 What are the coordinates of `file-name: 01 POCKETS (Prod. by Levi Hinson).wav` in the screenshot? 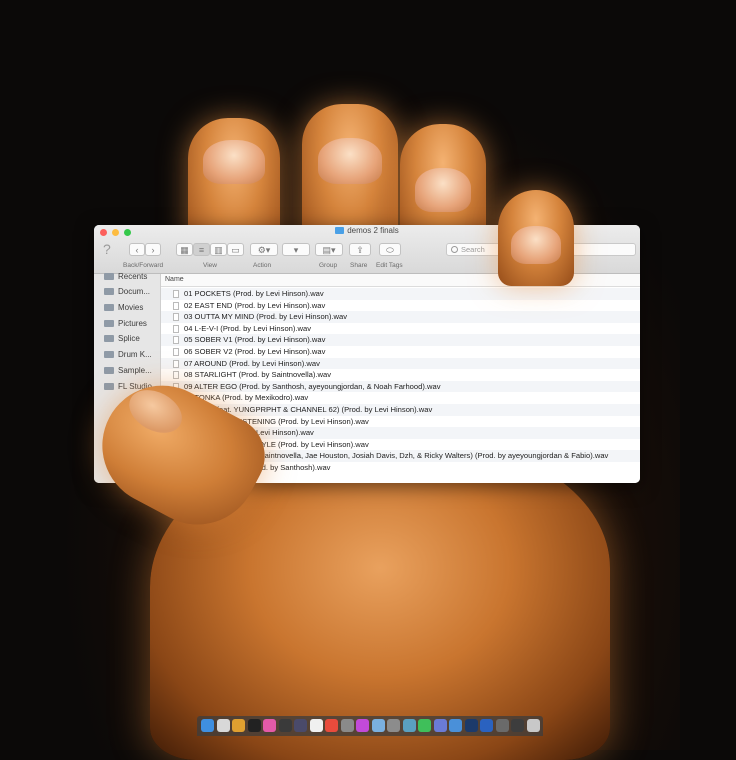 It's located at (254, 293).